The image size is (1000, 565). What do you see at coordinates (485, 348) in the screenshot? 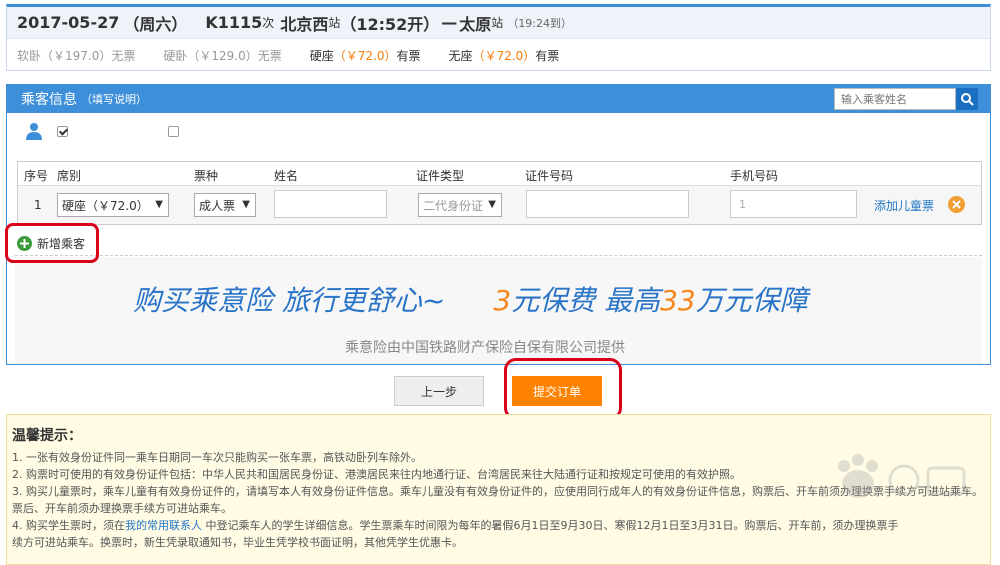
I see `insurance-provider-text: 乘意险由中国铁路财产保险自保有限公司提供` at bounding box center [485, 348].